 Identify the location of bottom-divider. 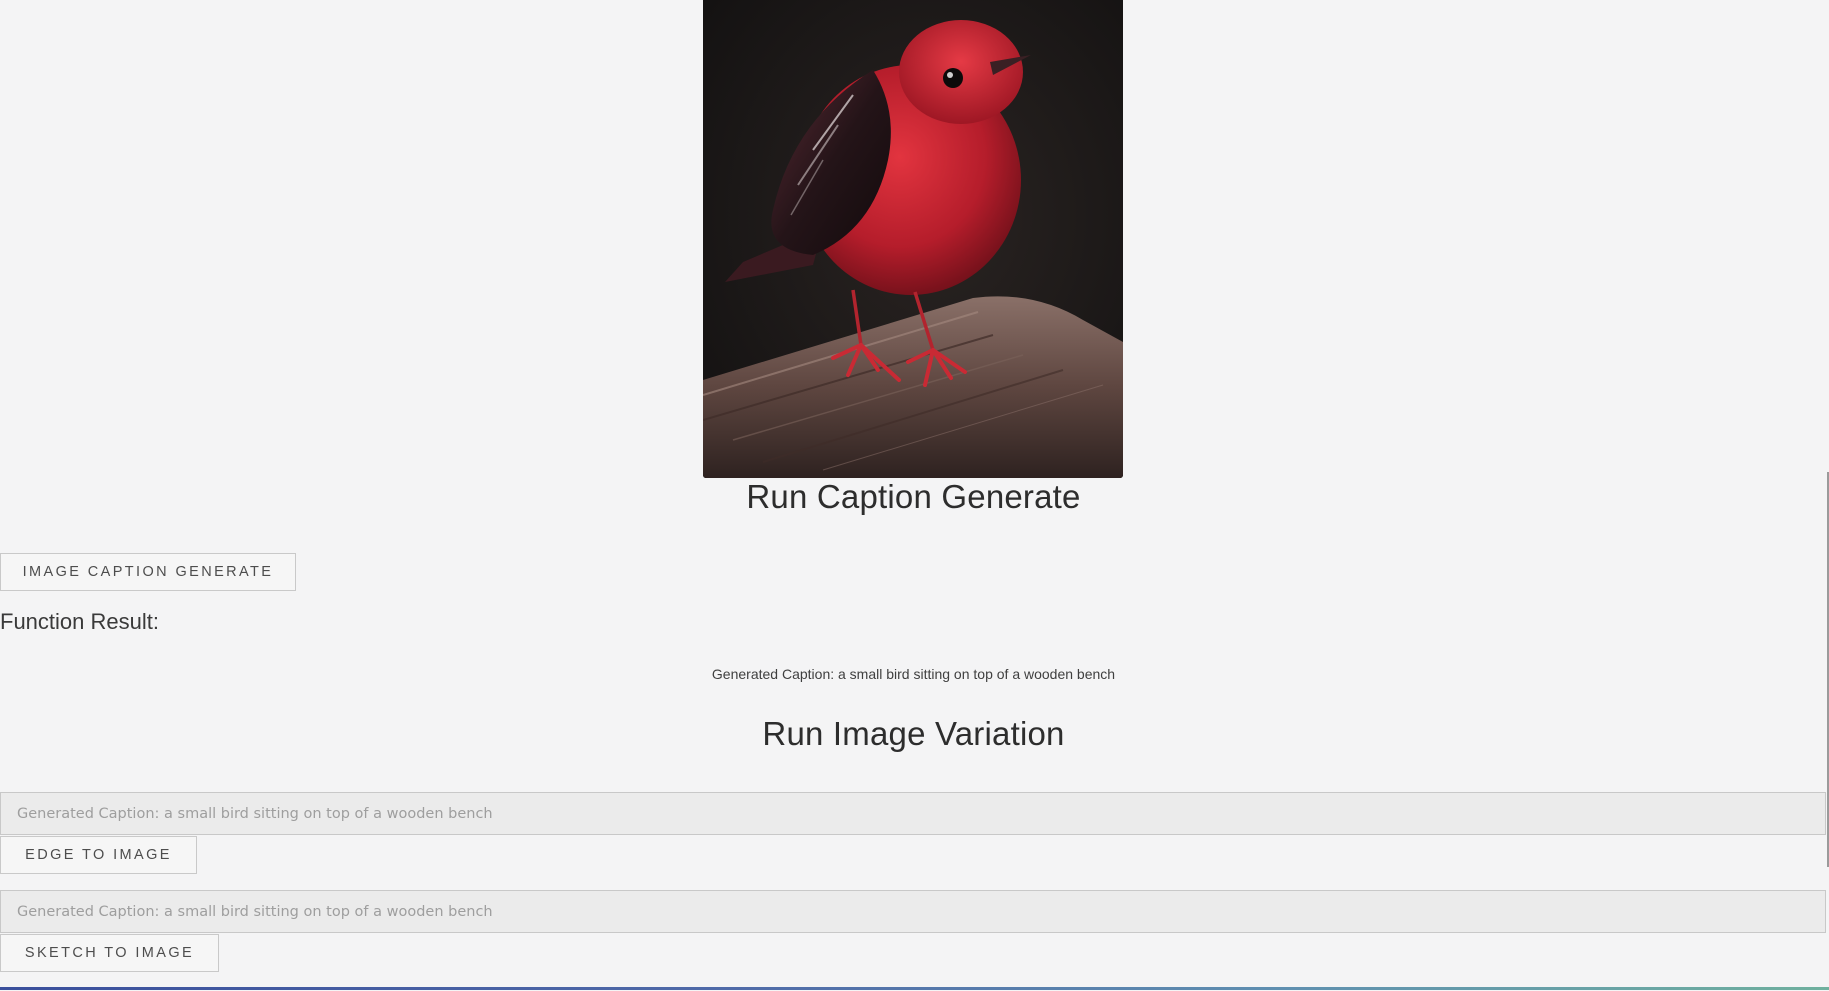
(914, 988).